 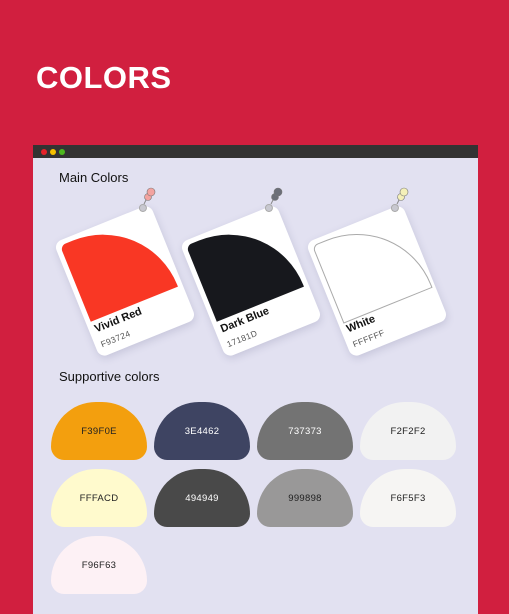 I want to click on supportive-colors-title: Supportive colors, so click(x=109, y=376).